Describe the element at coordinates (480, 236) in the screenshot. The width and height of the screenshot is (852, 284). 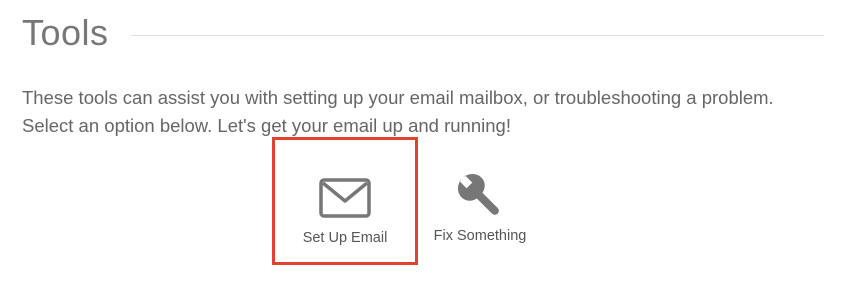
I see `fix-something-label: Fix Something` at that location.